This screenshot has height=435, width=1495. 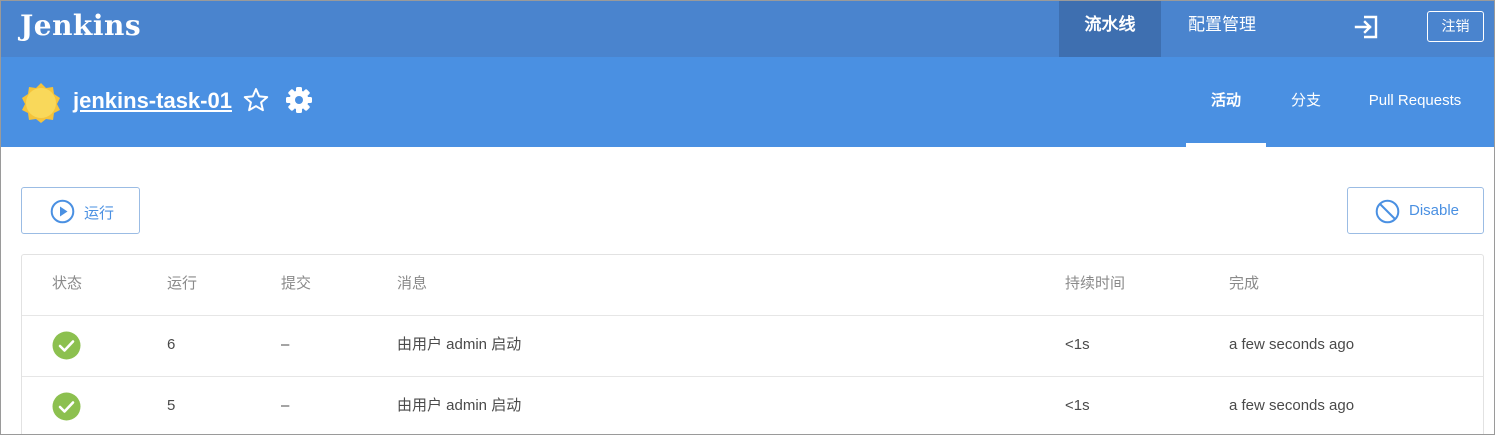 I want to click on run-button-label: 运行, so click(x=99, y=213).